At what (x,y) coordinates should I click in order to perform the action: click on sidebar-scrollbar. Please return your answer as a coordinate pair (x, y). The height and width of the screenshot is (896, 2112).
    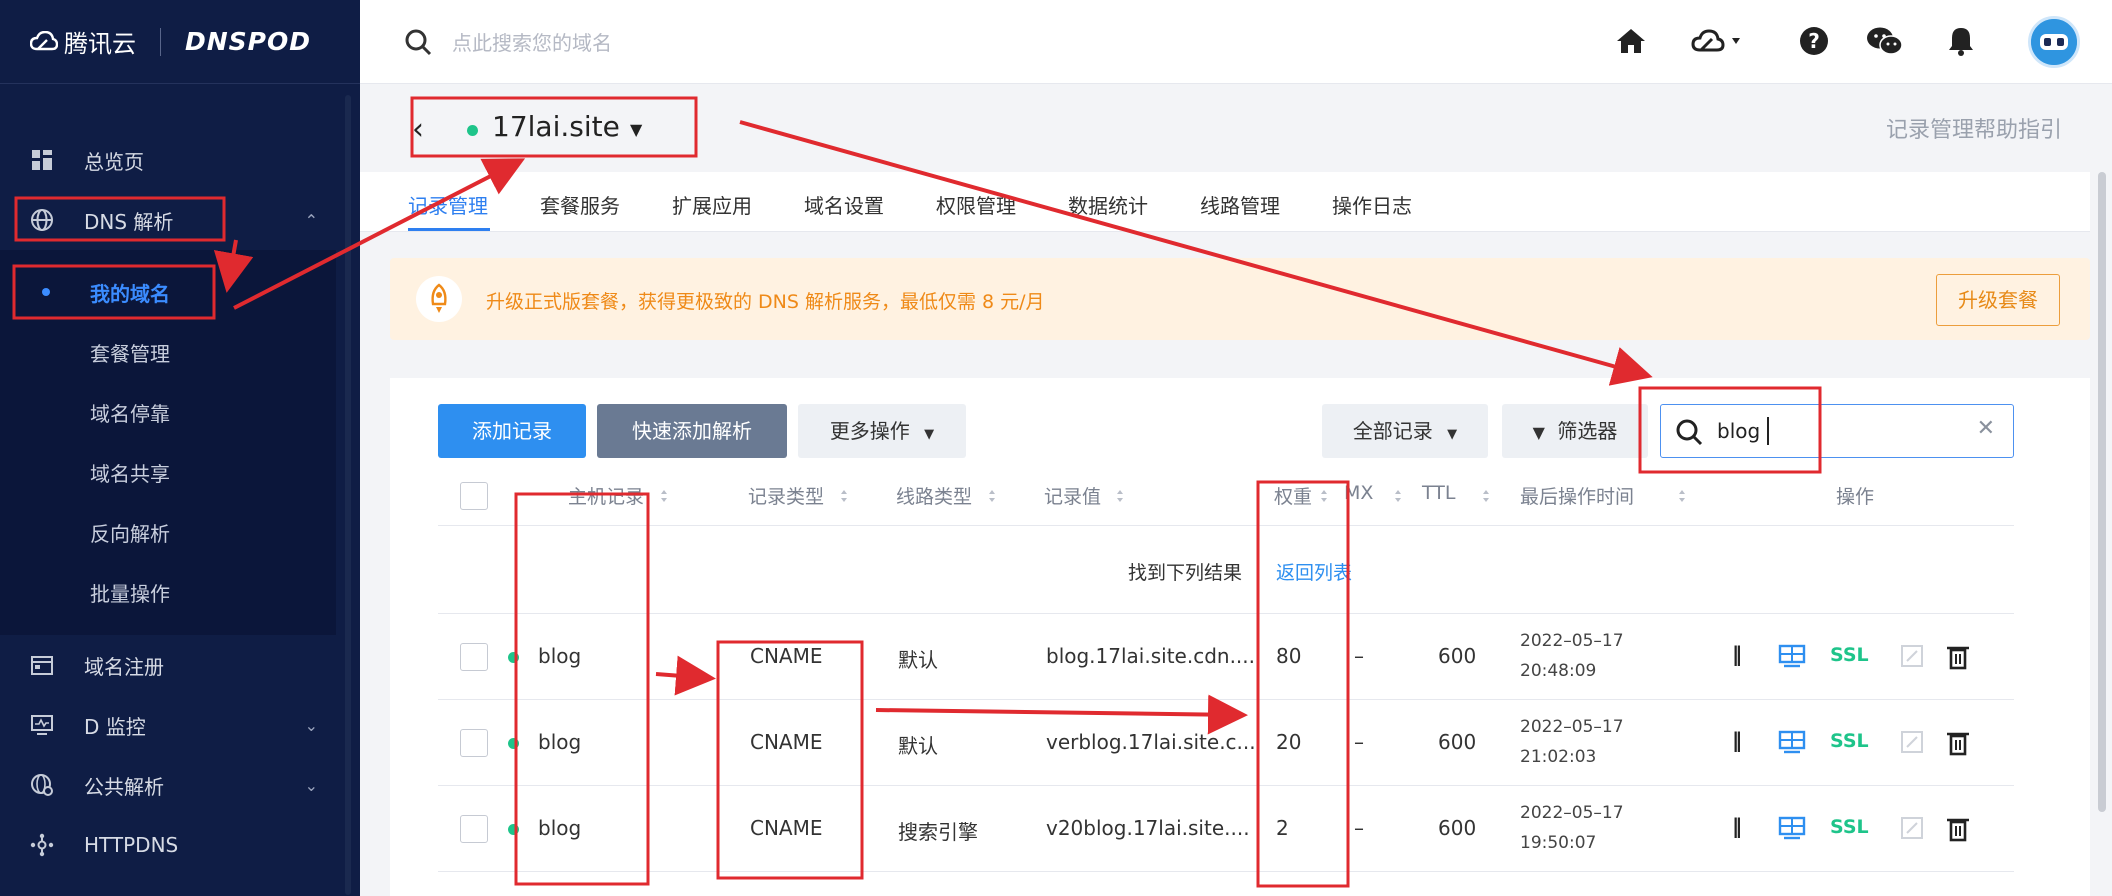
    Looking at the image, I should click on (348, 495).